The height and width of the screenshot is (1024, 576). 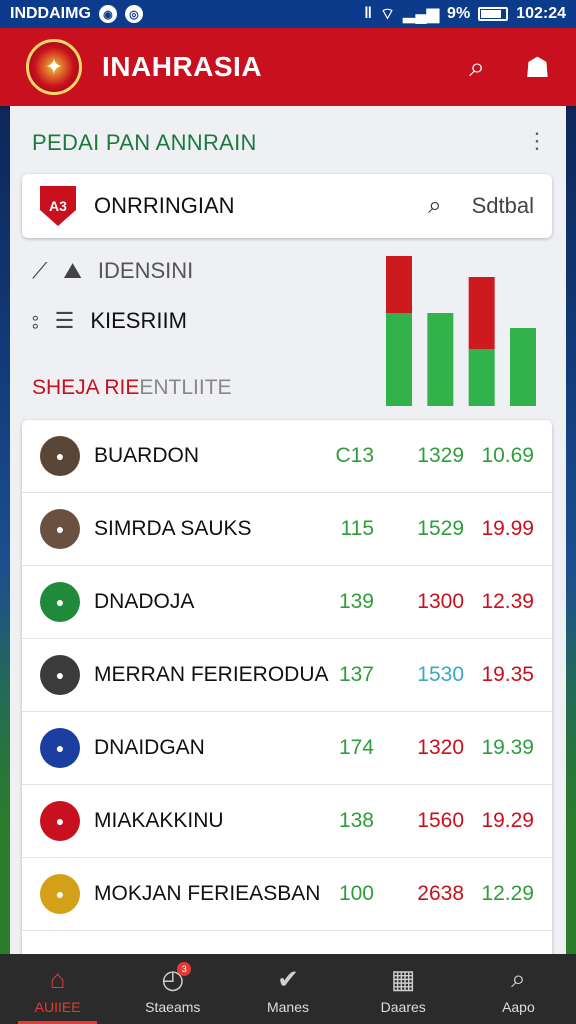 I want to click on player-stat-v2: 1320, so click(x=440, y=747).